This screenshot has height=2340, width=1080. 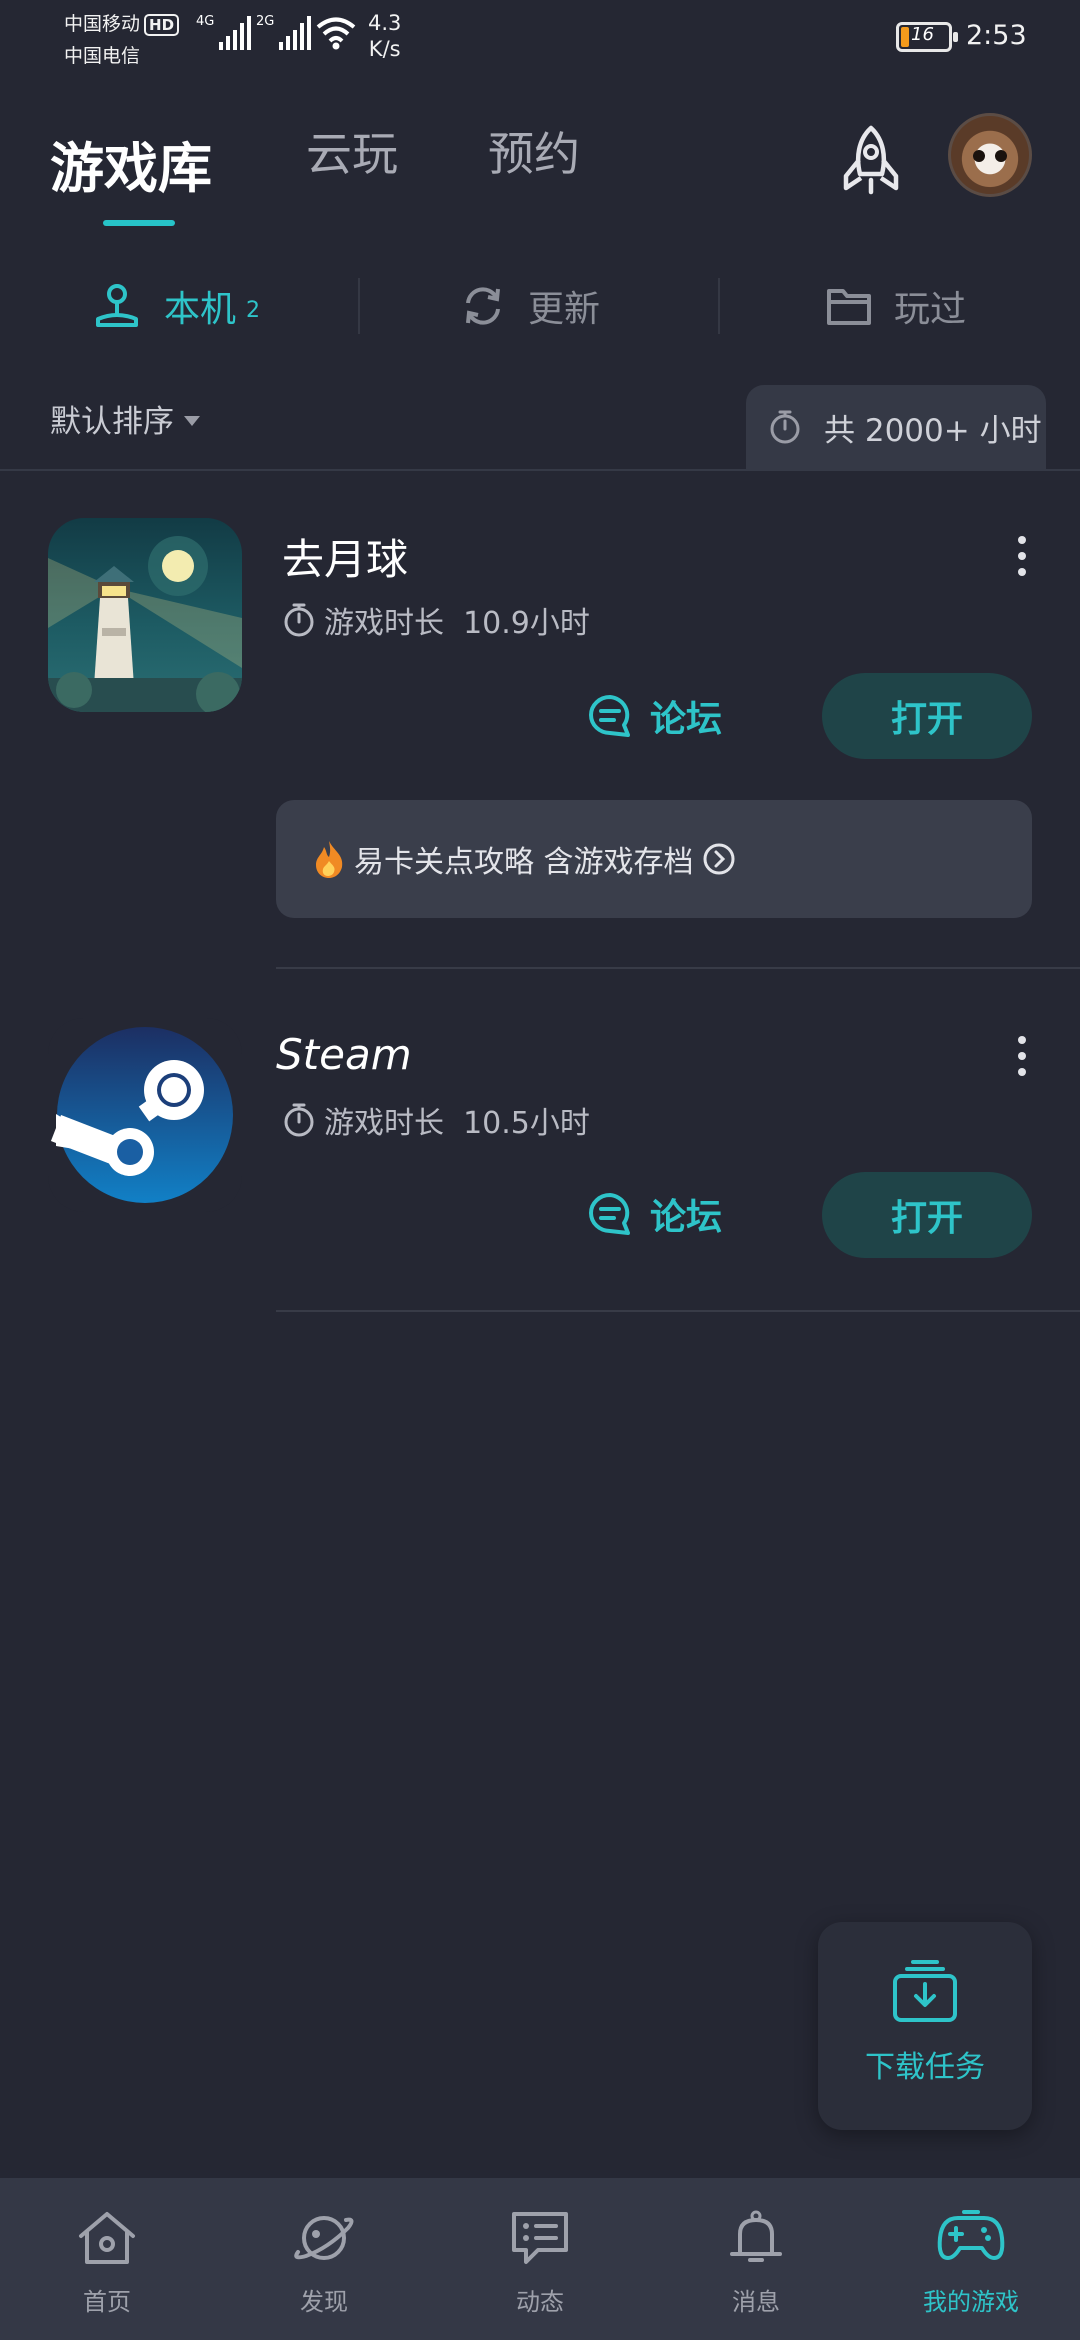 What do you see at coordinates (996, 35) in the screenshot?
I see `clock: 2:53` at bounding box center [996, 35].